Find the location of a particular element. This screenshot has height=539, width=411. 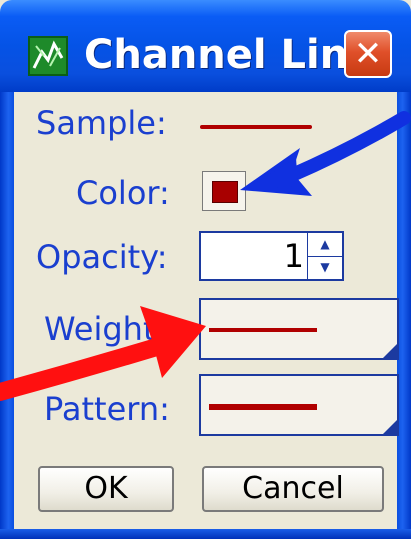

red-annotation-arrow is located at coordinates (103, 353).